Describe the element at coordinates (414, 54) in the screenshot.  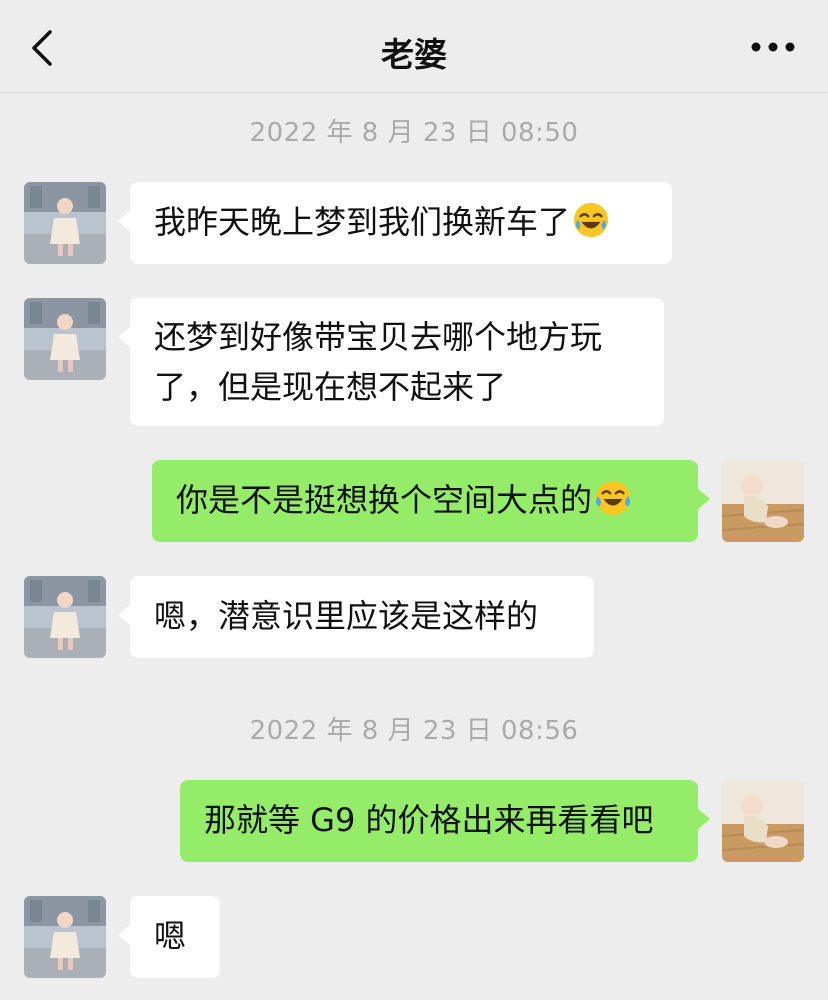
I see `chat-title: 老婆` at that location.